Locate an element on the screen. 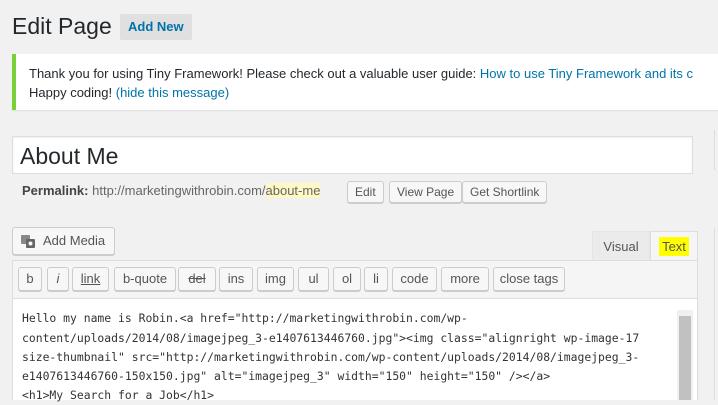 This screenshot has height=405, width=718. content-line: <h1>My Search for a Job</h1> is located at coordinates (118, 395).